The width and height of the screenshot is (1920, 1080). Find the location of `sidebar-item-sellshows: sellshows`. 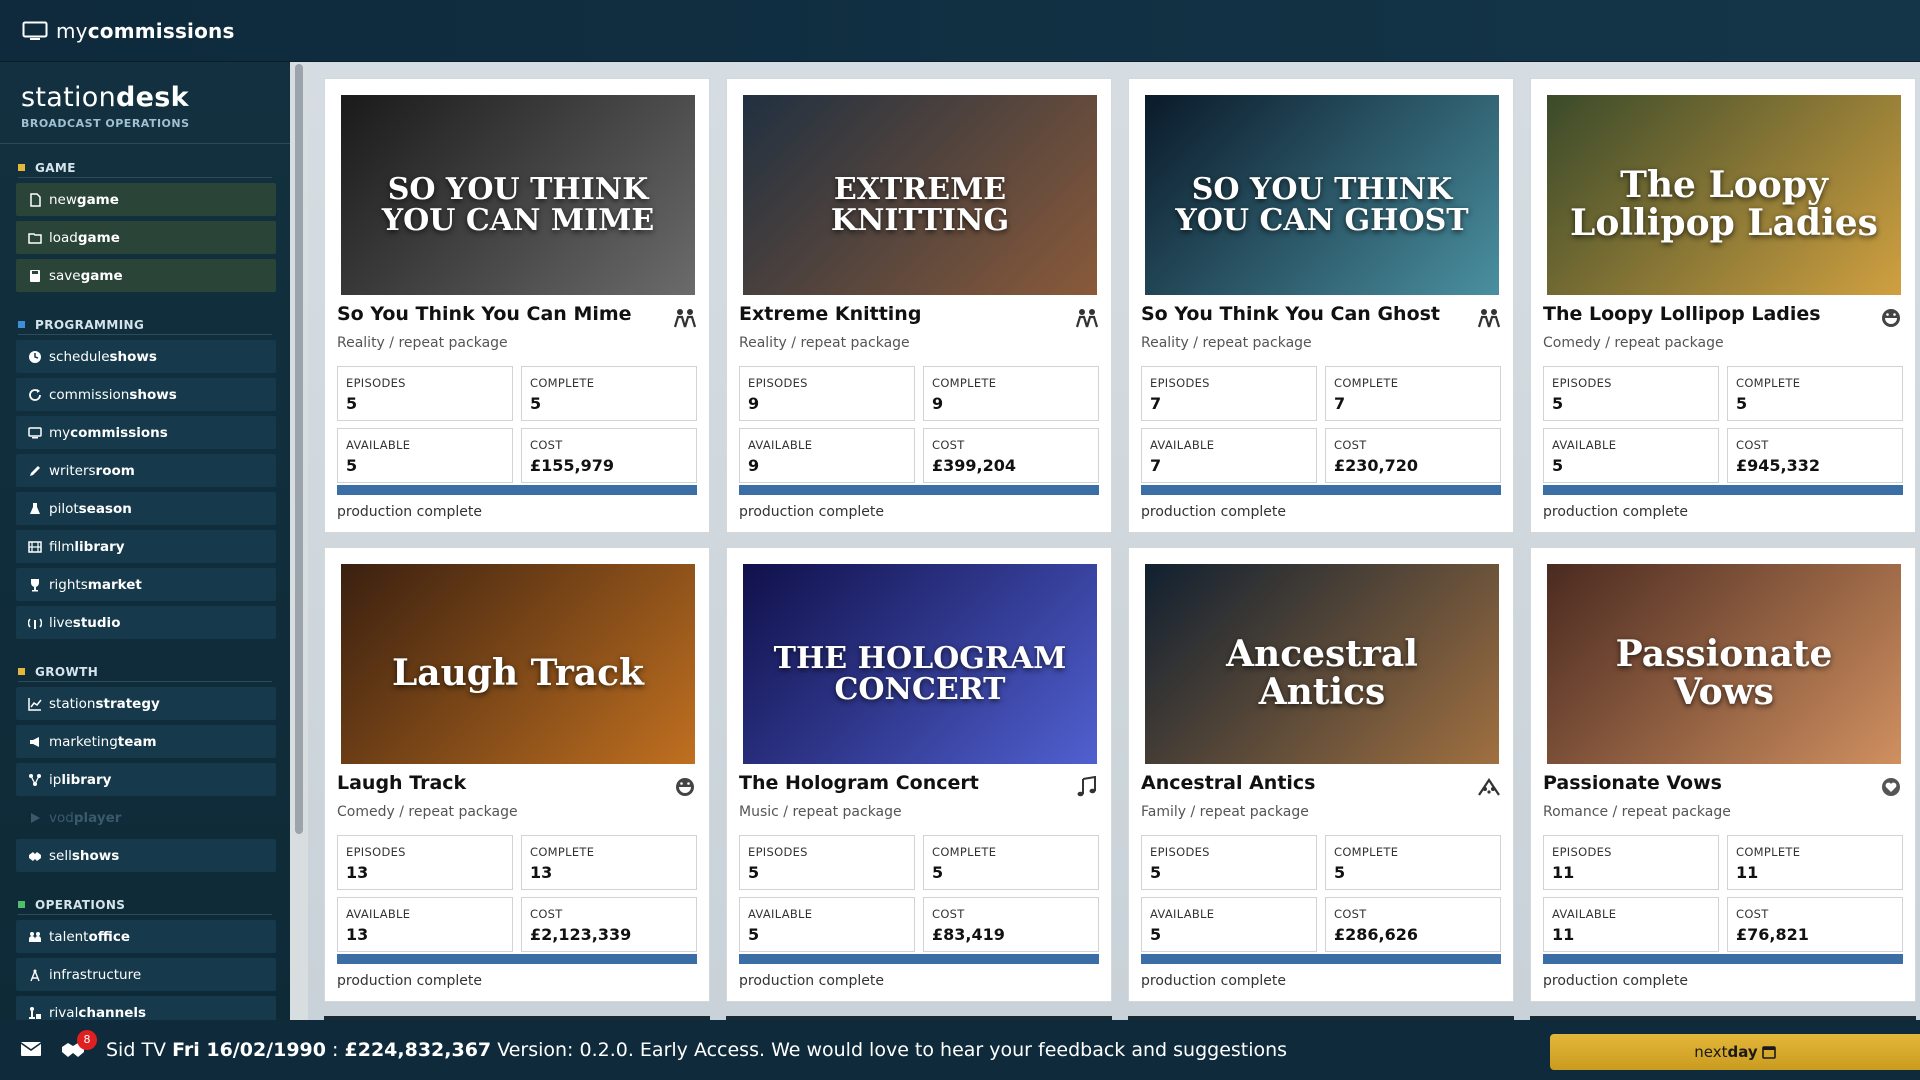

sidebar-item-sellshows: sellshows is located at coordinates (146, 855).